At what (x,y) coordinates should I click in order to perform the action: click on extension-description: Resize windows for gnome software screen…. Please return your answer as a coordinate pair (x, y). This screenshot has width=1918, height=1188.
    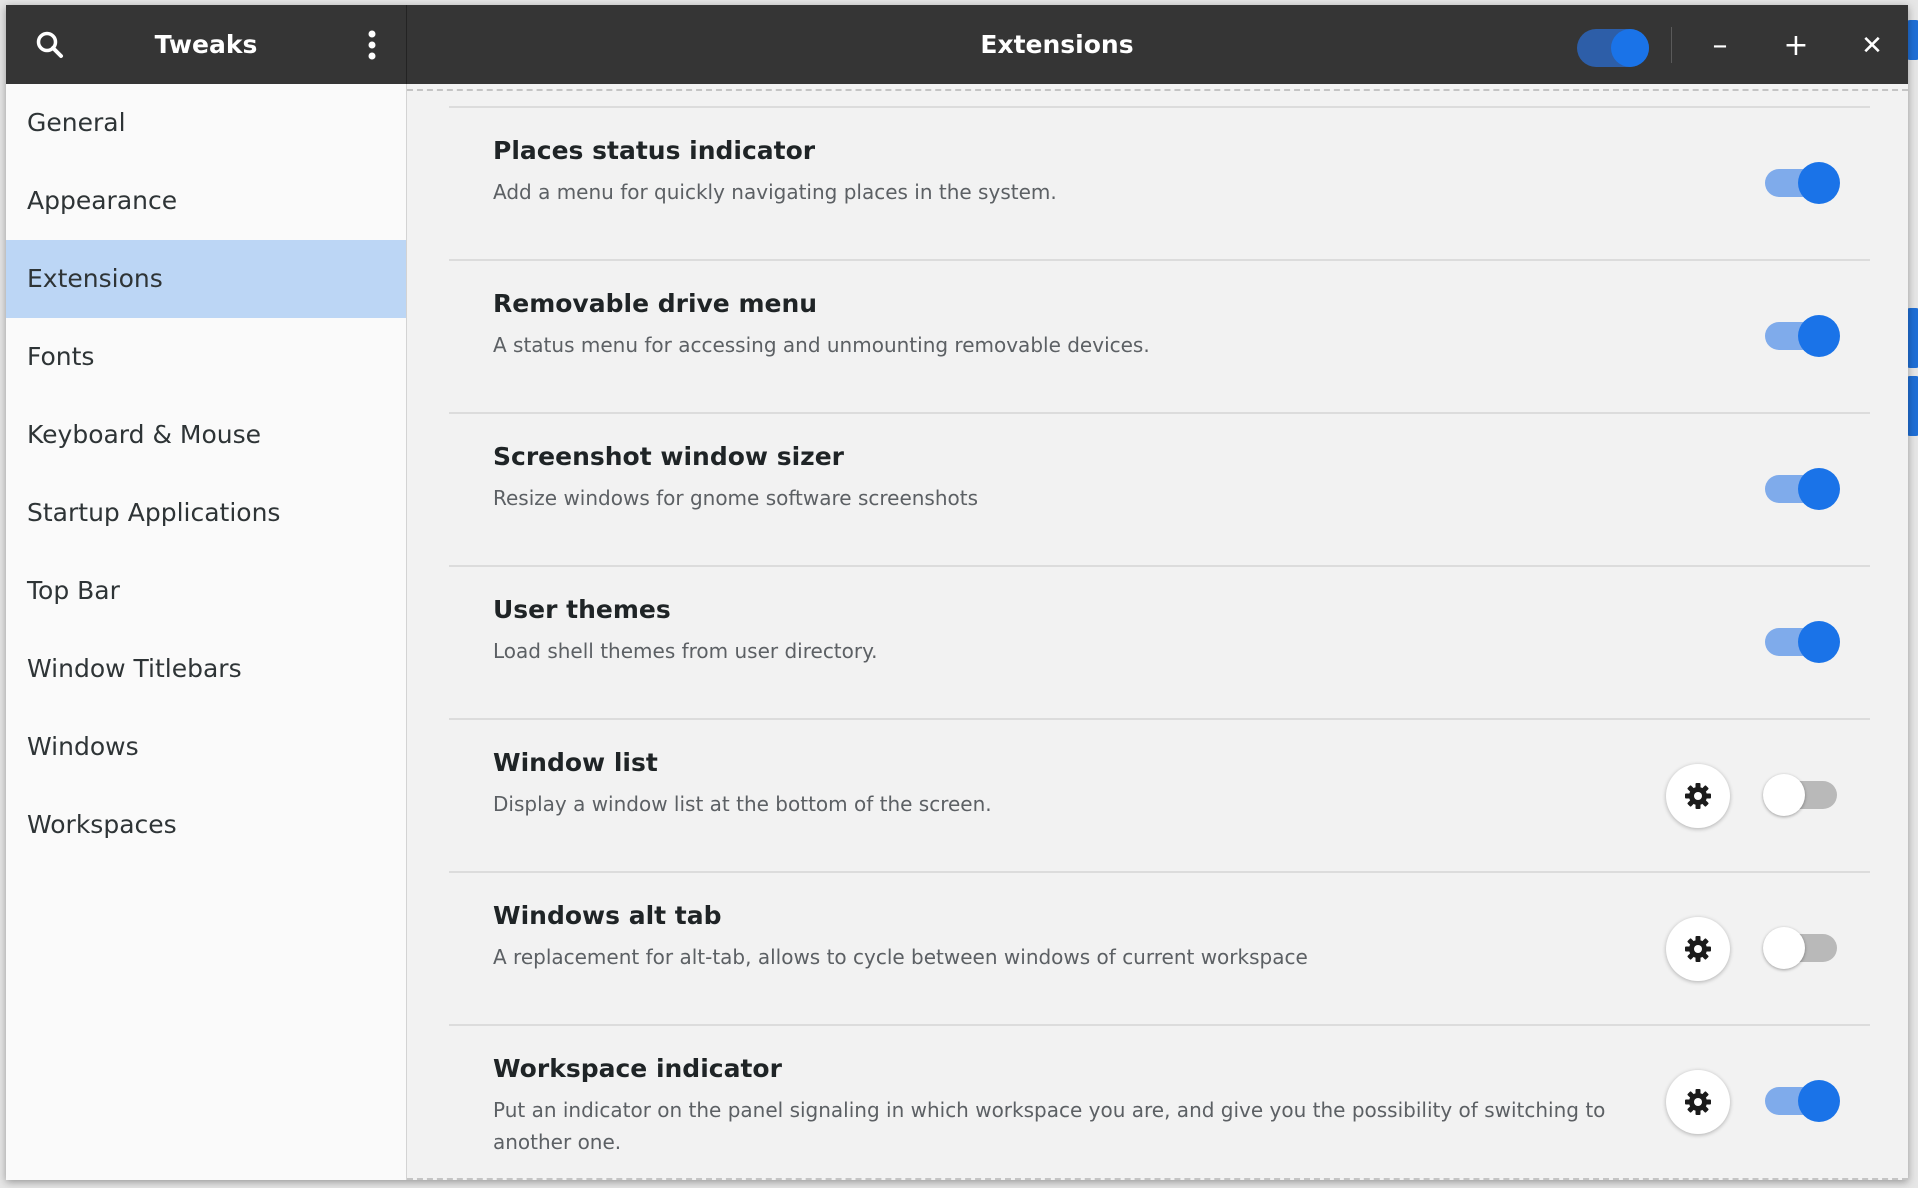
    Looking at the image, I should click on (736, 498).